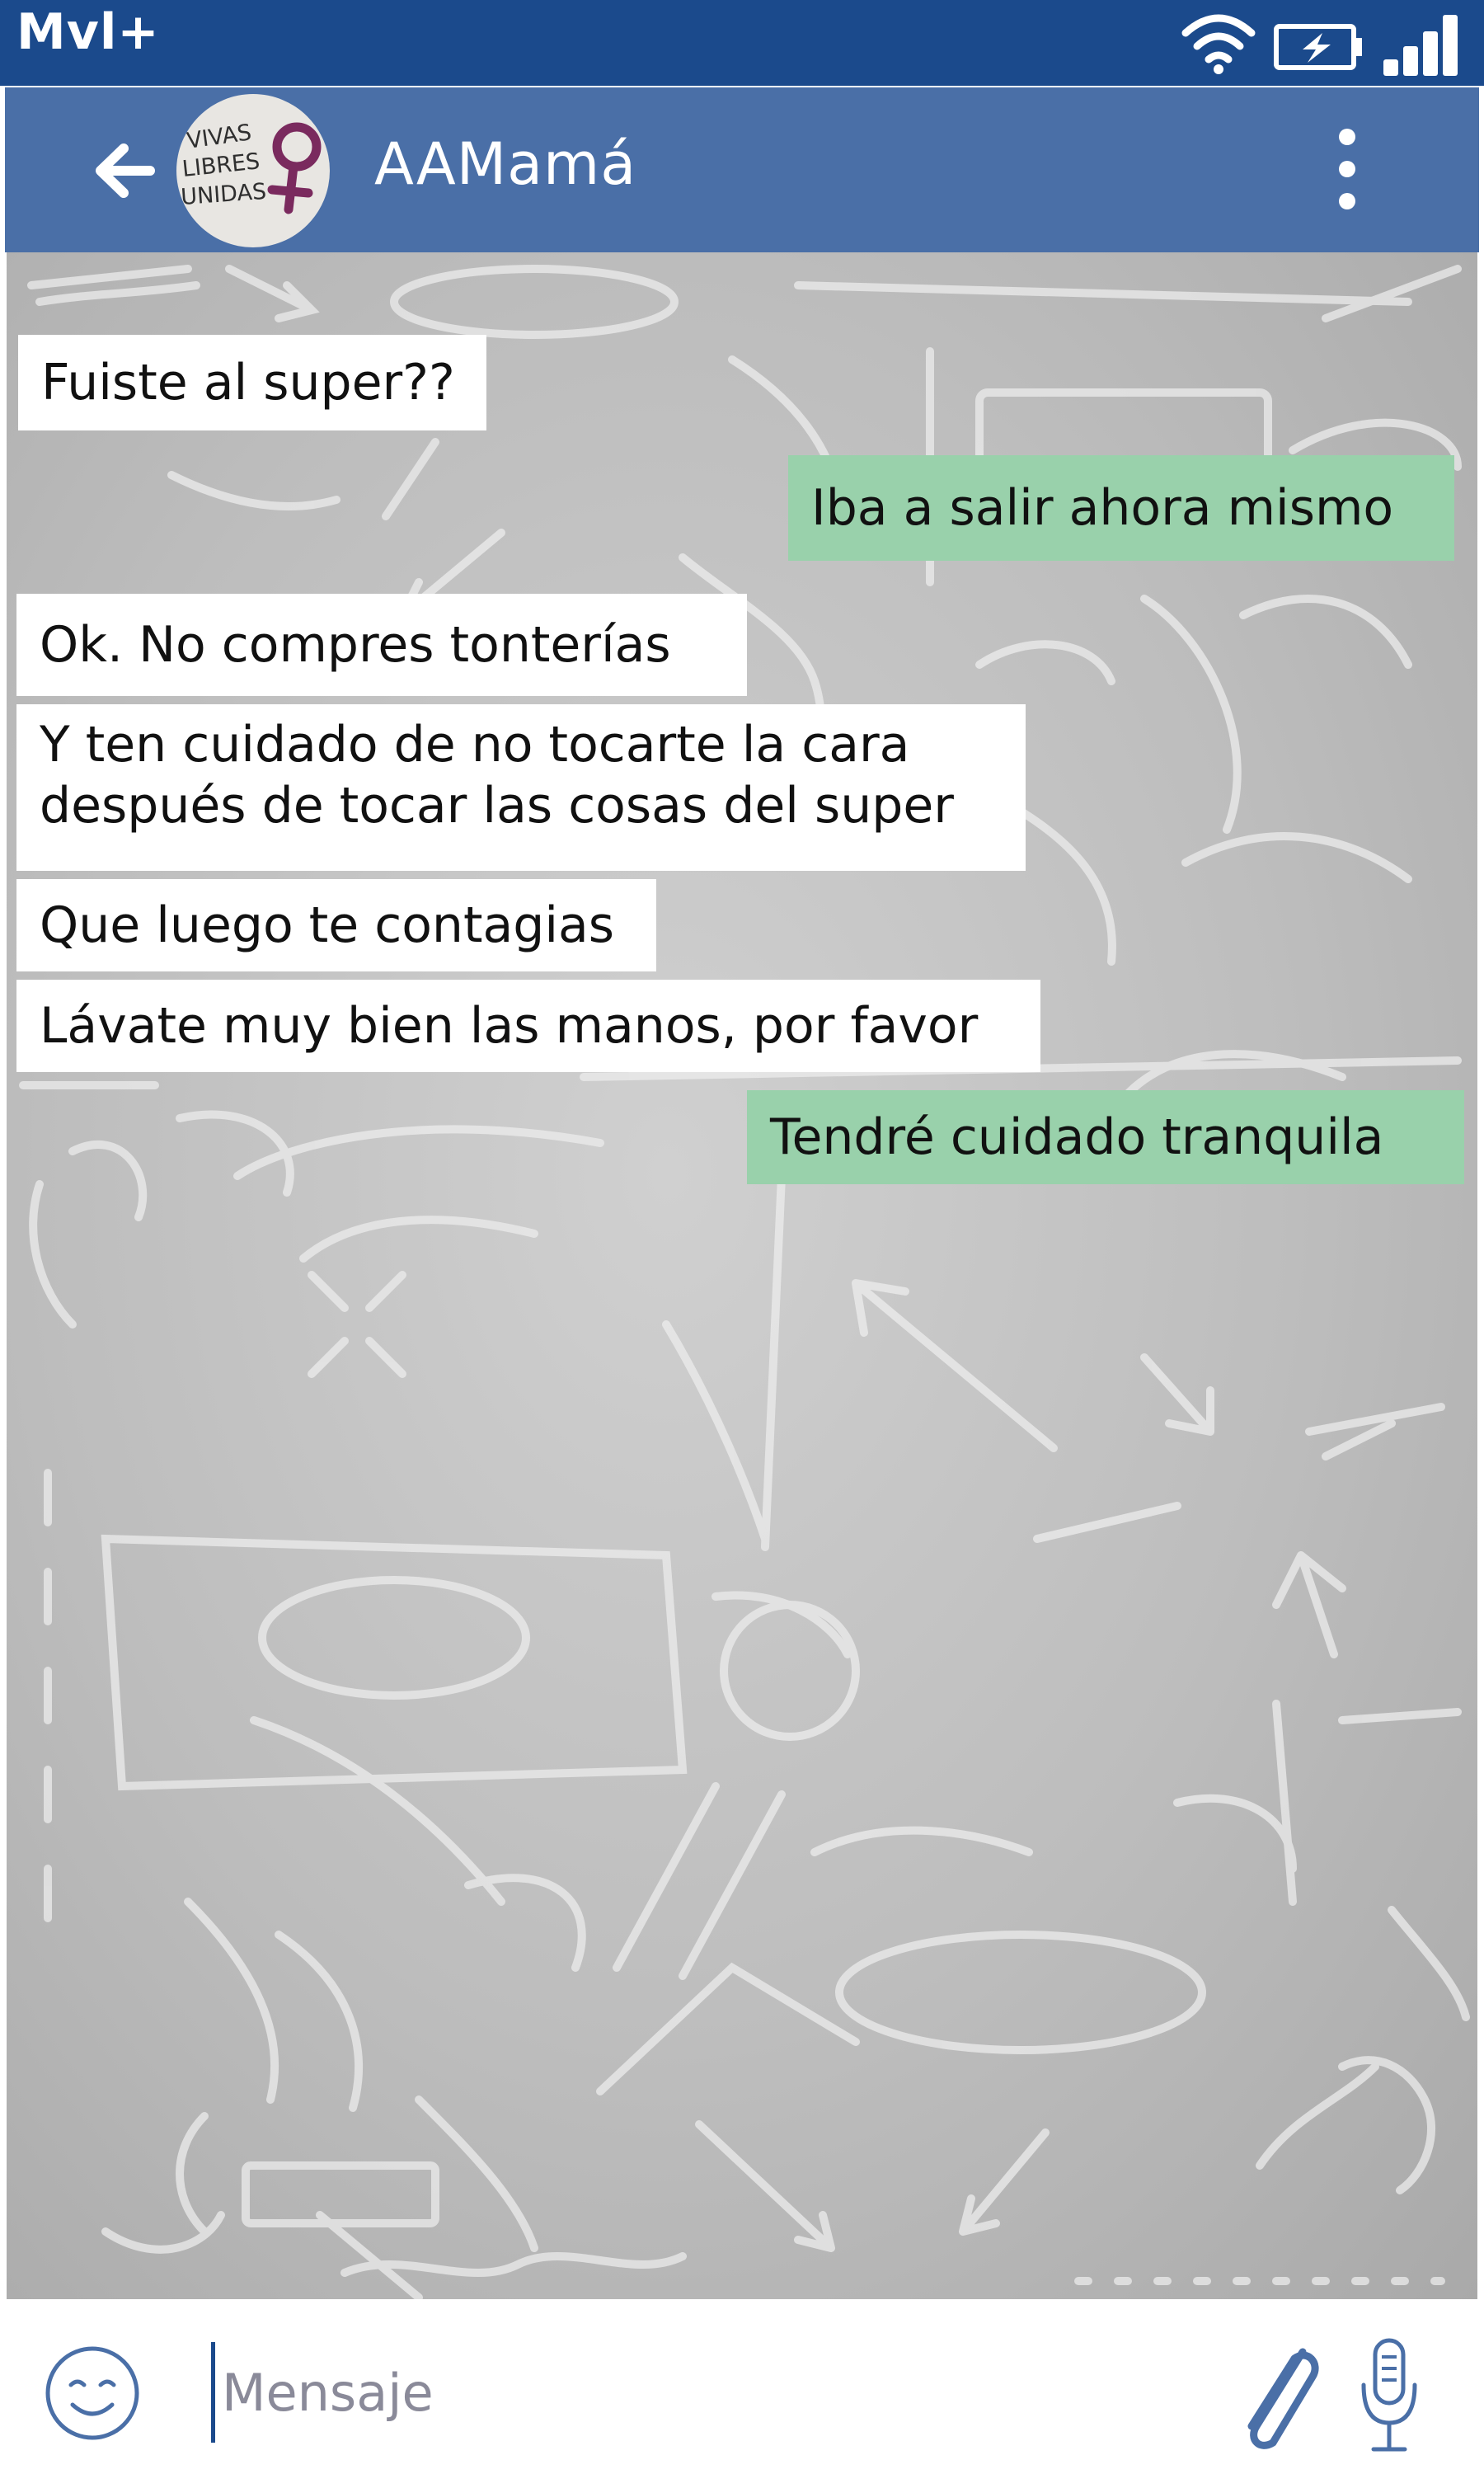  Describe the element at coordinates (1105, 1137) in the screenshot. I see `message-bubble-outgoing: Tendré cuidado tranquila` at that location.